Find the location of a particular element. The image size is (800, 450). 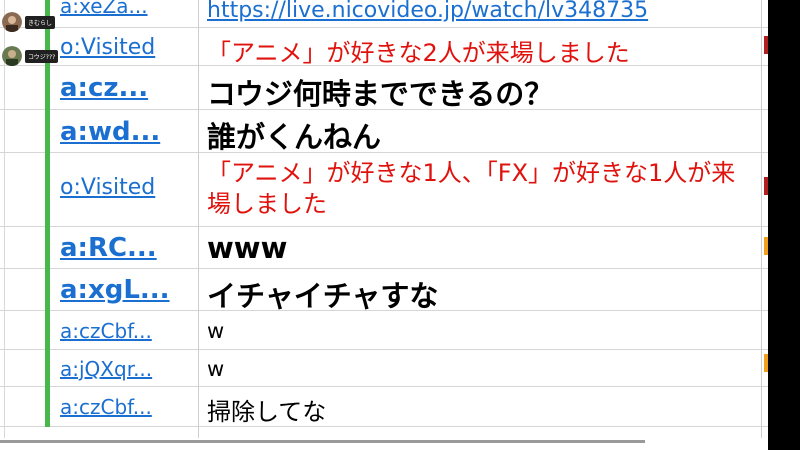

comment-text: 掃除してな is located at coordinates (267, 412).